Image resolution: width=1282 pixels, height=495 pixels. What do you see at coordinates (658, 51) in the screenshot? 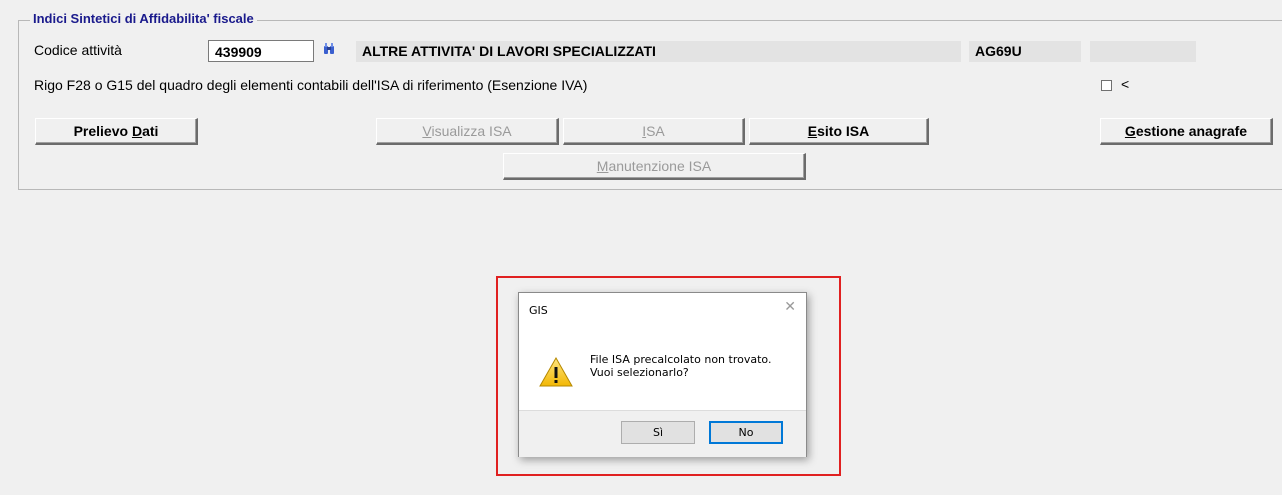
I see `activity-description-field: ALTRE ATTIVITA' DI LAVORI SPECIALIZZATI` at bounding box center [658, 51].